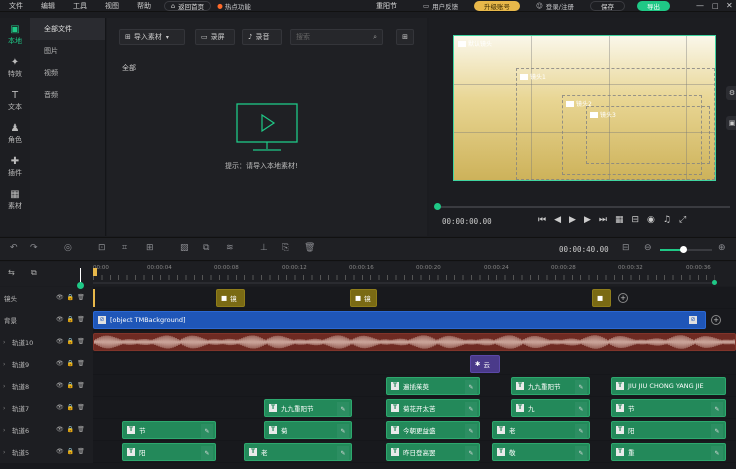 Image resolution: width=736 pixels, height=469 pixels. What do you see at coordinates (683, 249) in the screenshot?
I see `zoom-slider-handle` at bounding box center [683, 249].